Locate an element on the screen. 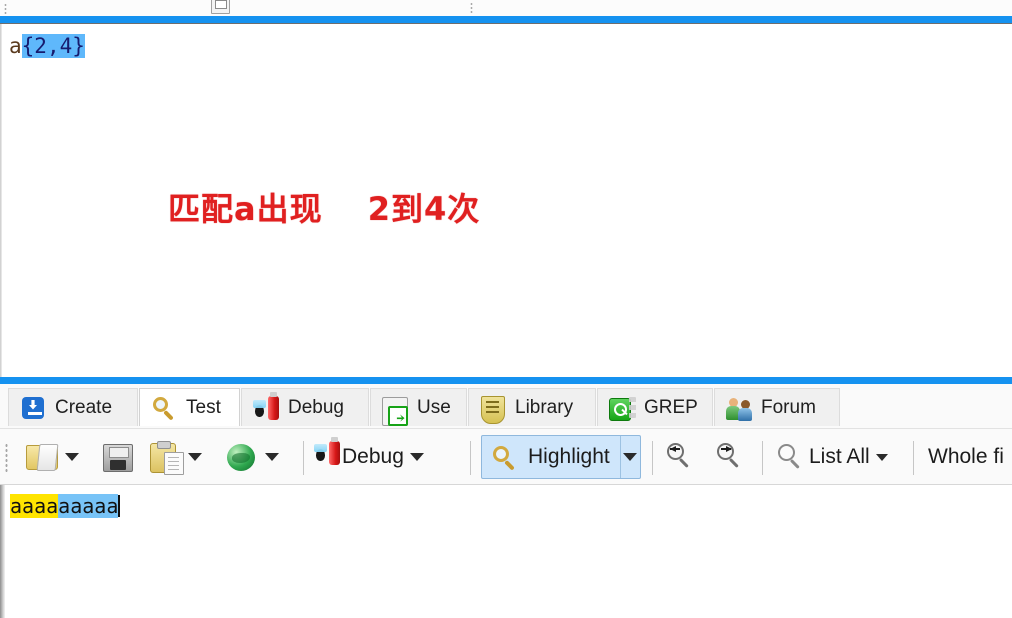  regex-literal: a is located at coordinates (15, 46).